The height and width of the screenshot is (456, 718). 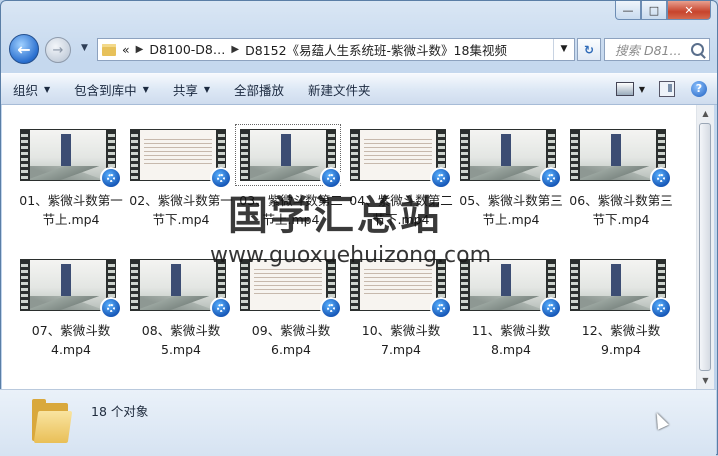 I want to click on help-icon: ?, so click(x=699, y=89).